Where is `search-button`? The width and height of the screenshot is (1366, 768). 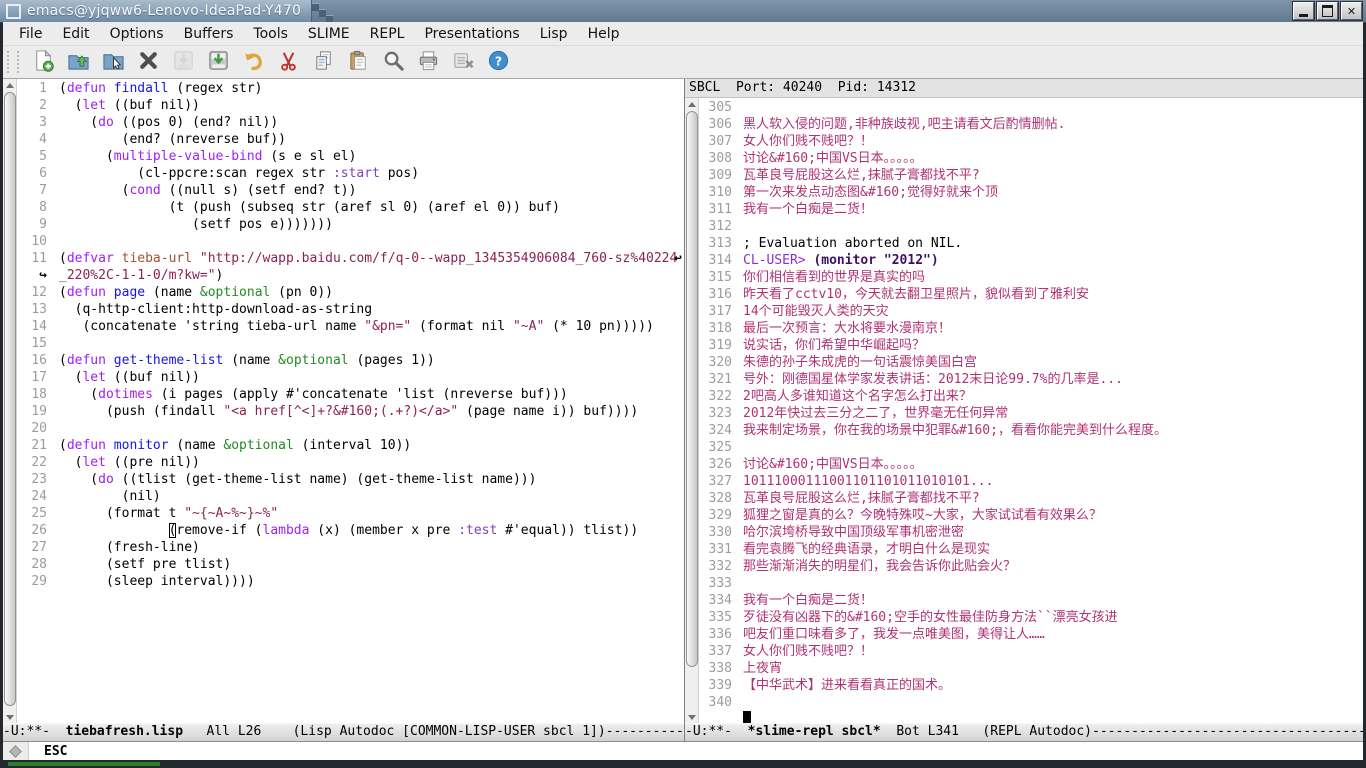 search-button is located at coordinates (393, 62).